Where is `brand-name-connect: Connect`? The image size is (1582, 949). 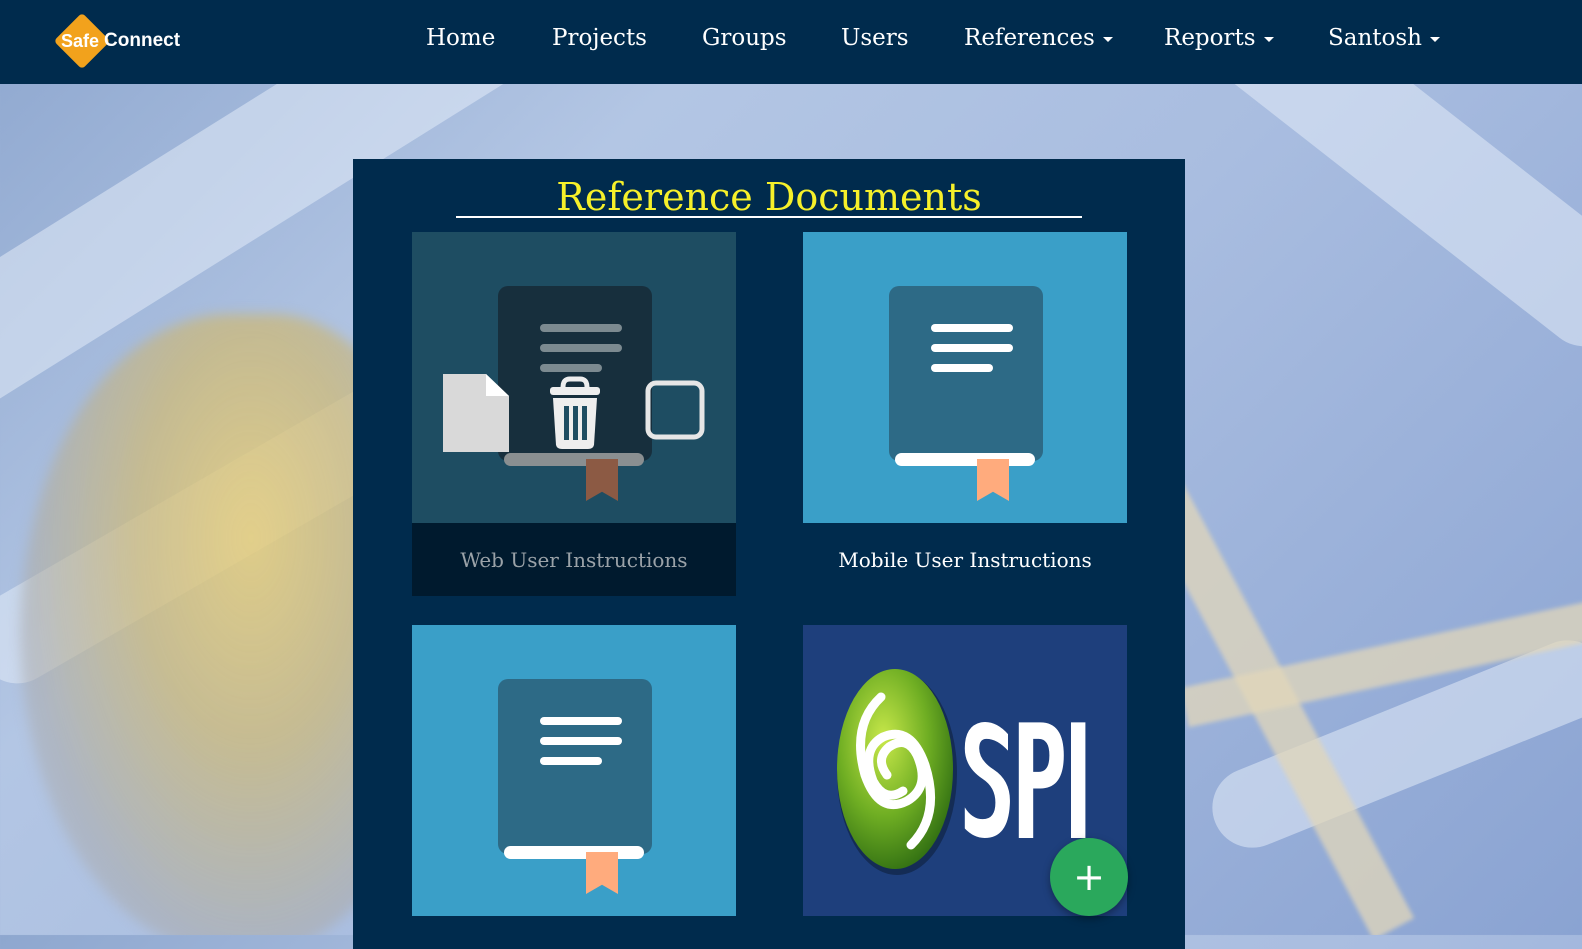
brand-name-connect: Connect is located at coordinates (142, 40).